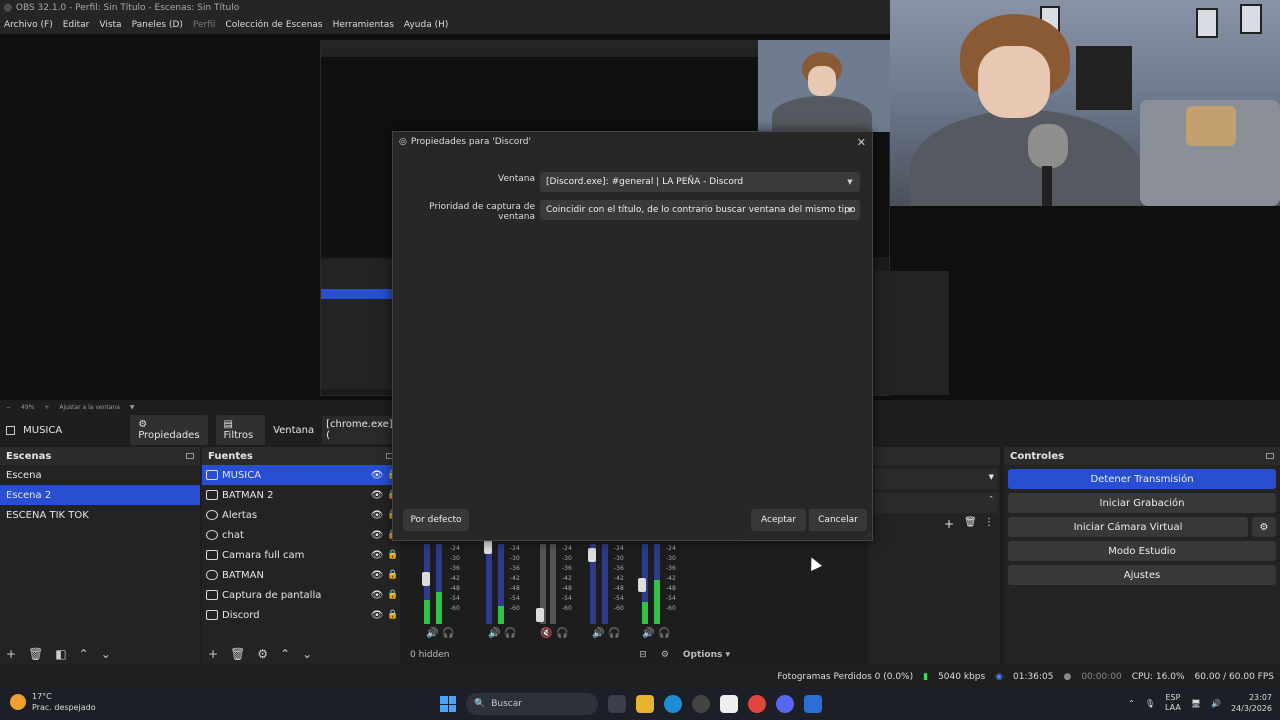  I want to click on chrome-icon, so click(757, 704).